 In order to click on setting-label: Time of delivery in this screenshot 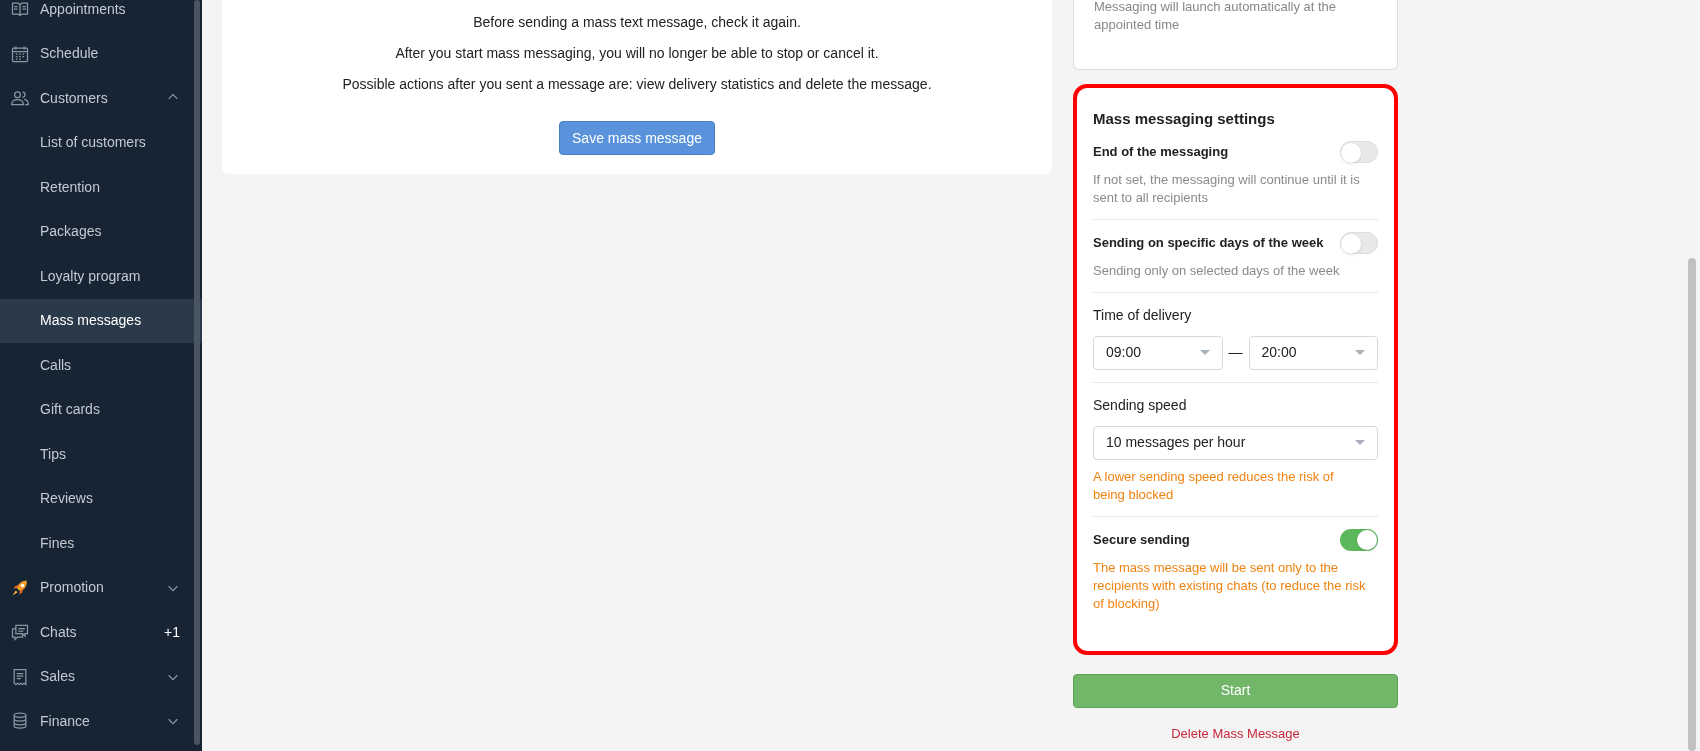, I will do `click(1142, 315)`.